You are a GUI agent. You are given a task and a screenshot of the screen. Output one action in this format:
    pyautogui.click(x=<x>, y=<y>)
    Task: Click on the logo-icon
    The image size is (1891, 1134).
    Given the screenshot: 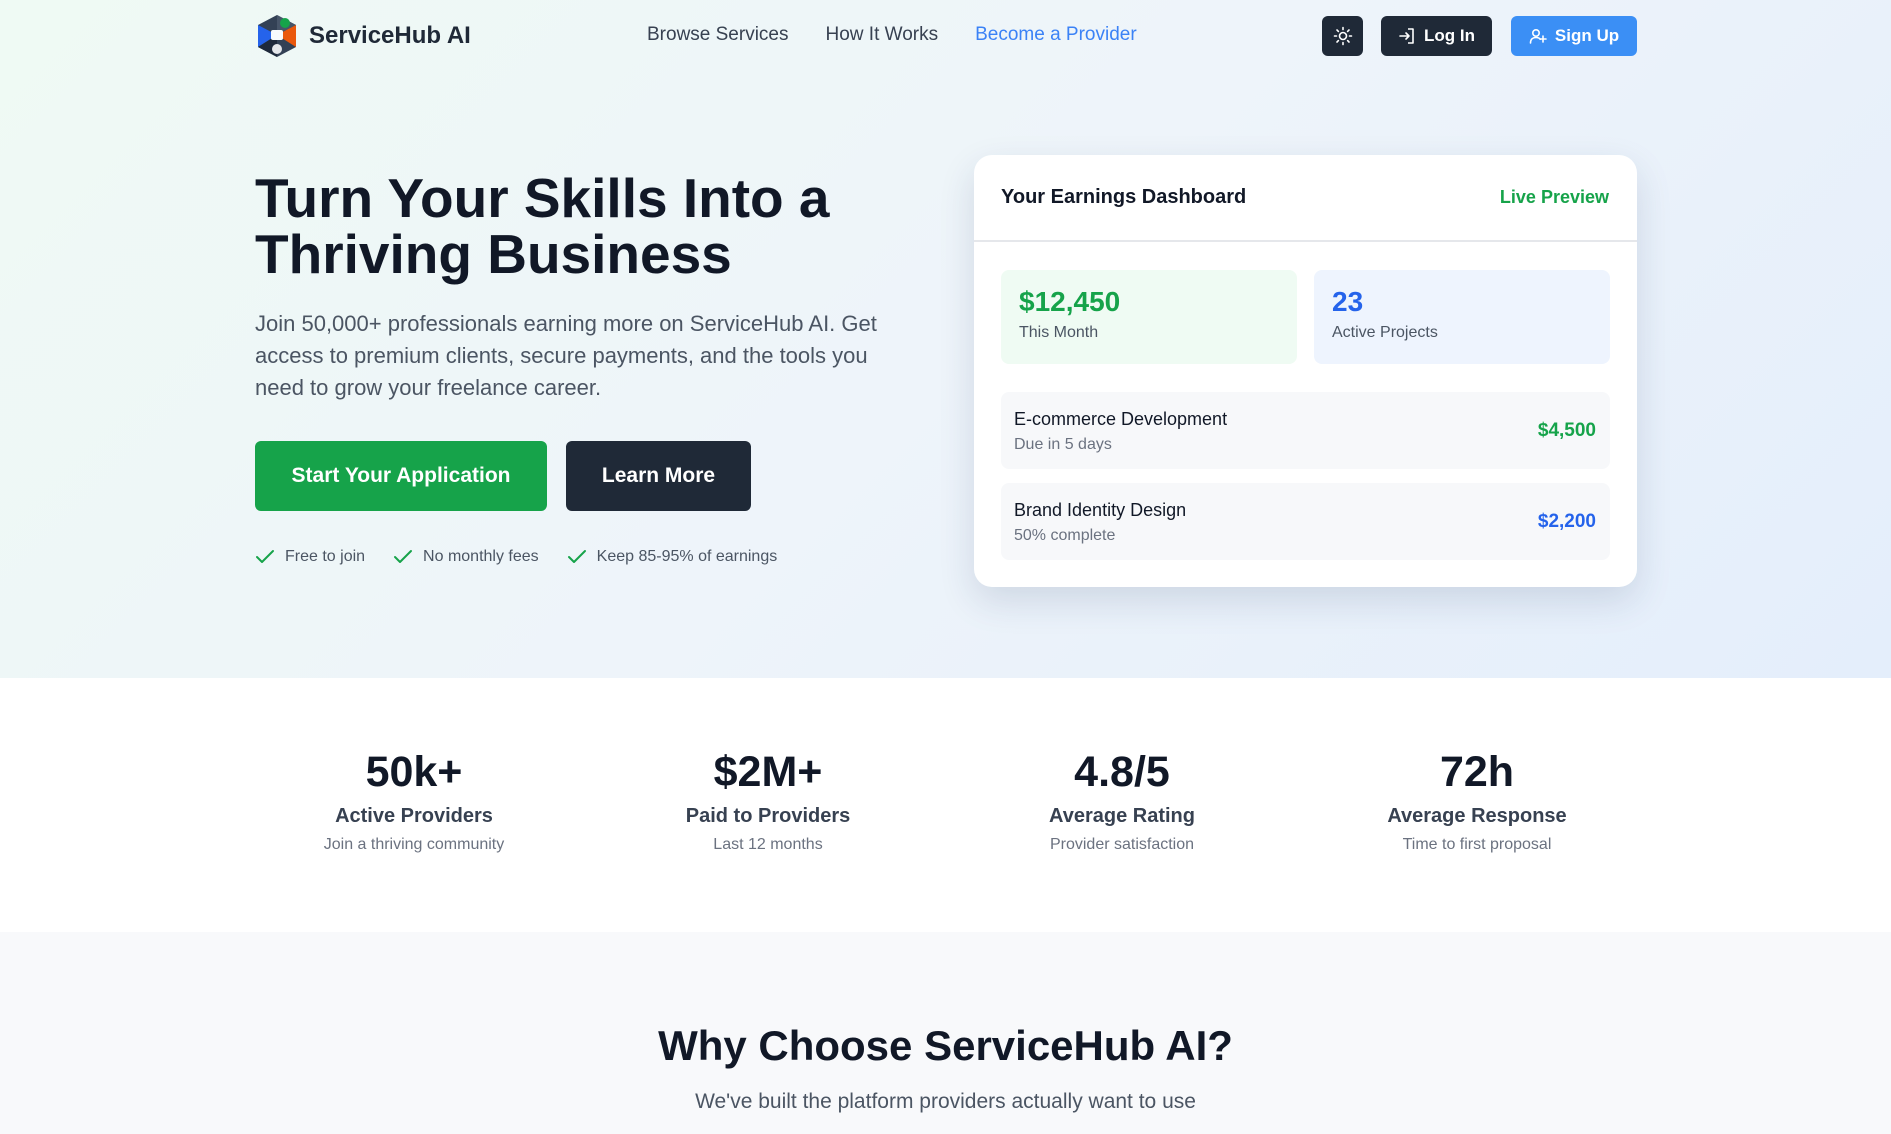 What is the action you would take?
    pyautogui.click(x=277, y=36)
    